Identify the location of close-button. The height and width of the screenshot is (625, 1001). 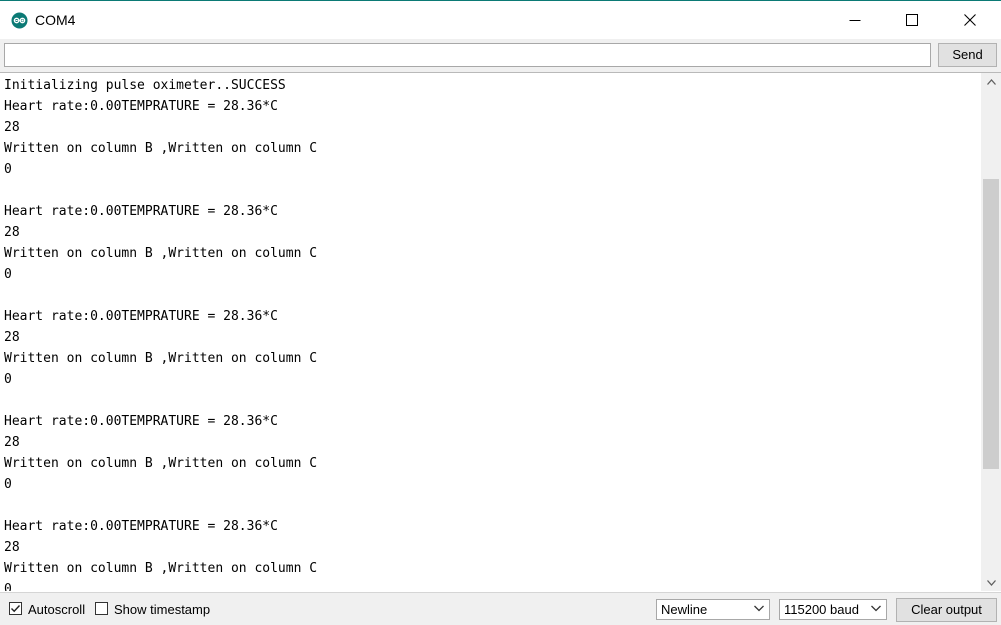
(970, 20).